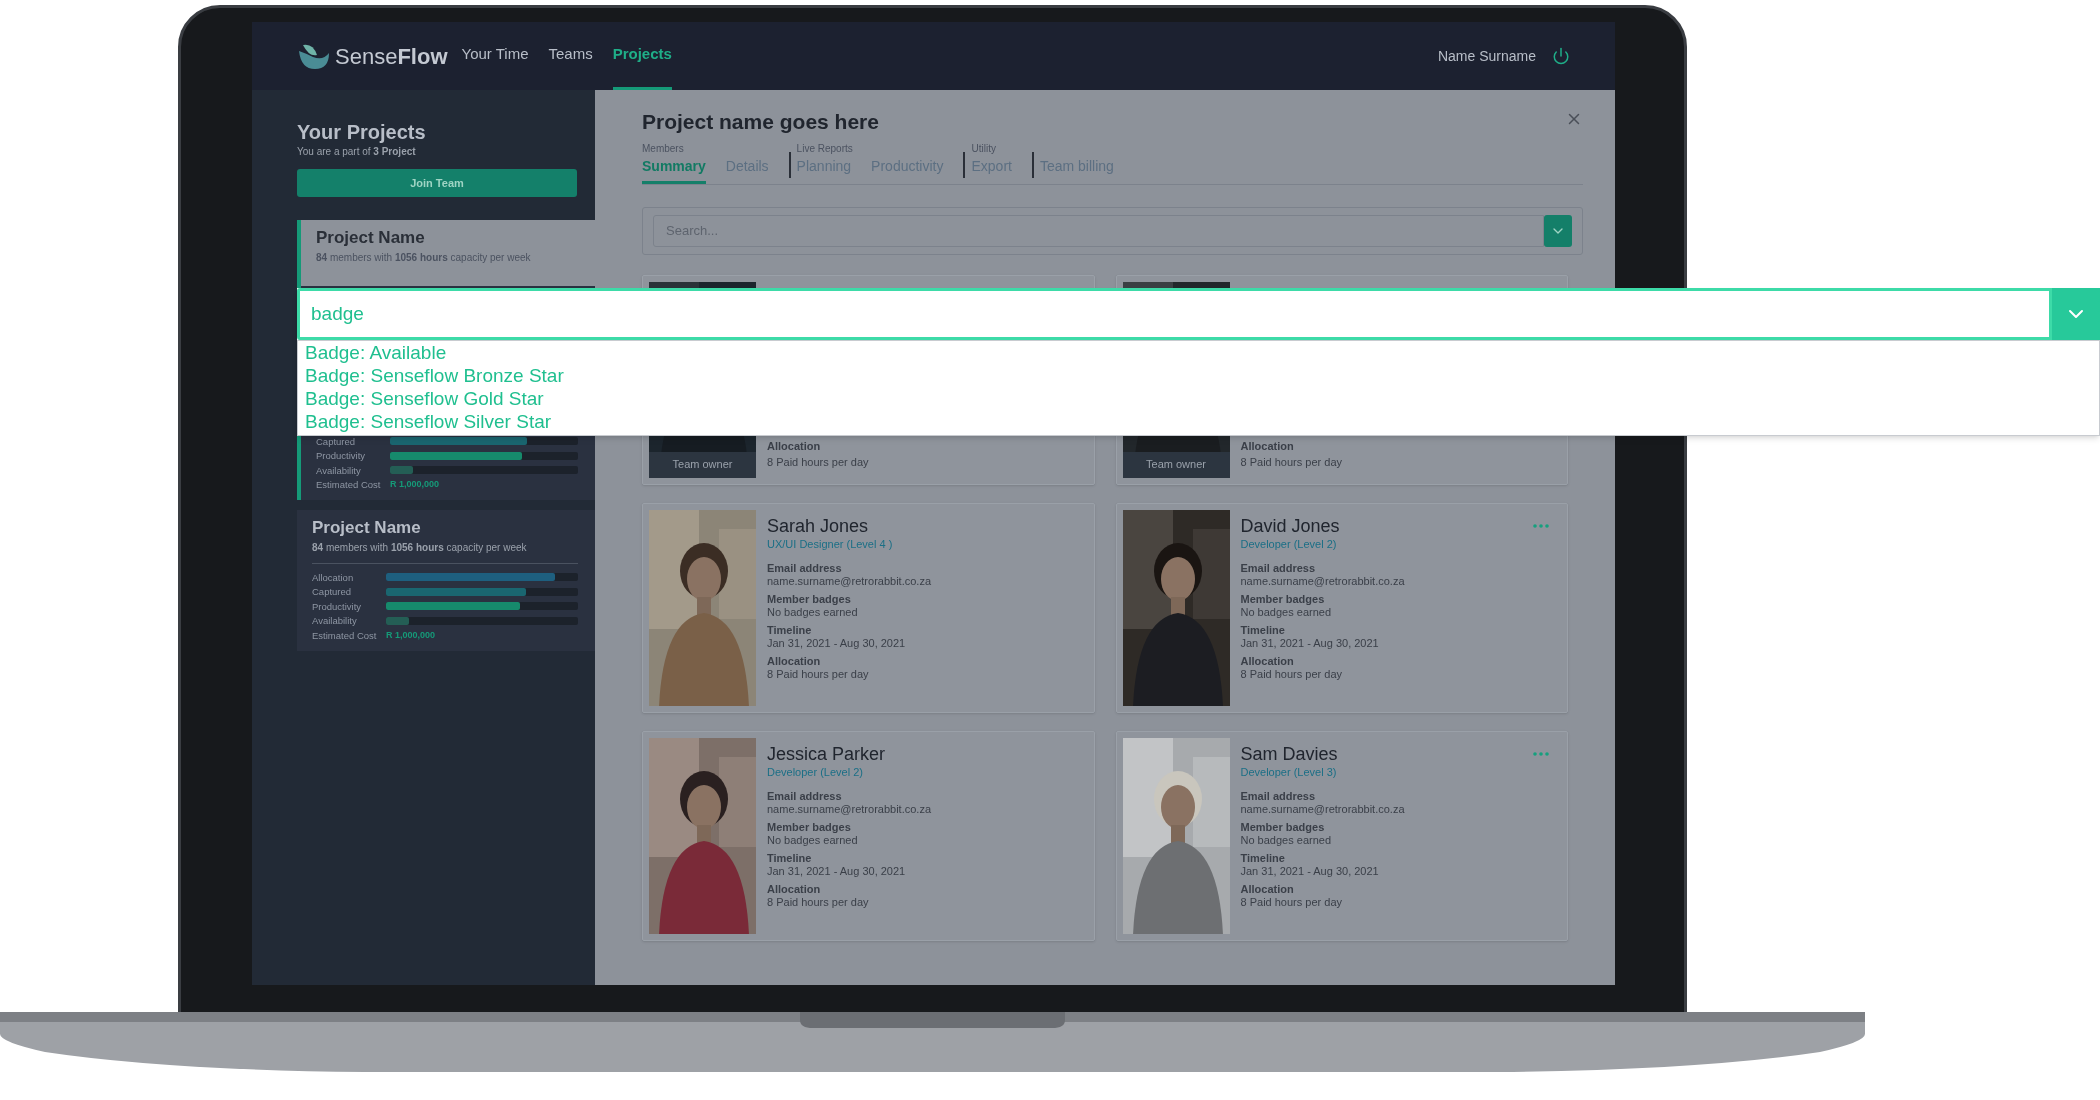 The image size is (2100, 1100). I want to click on logo-text: SenseFlow, so click(391, 56).